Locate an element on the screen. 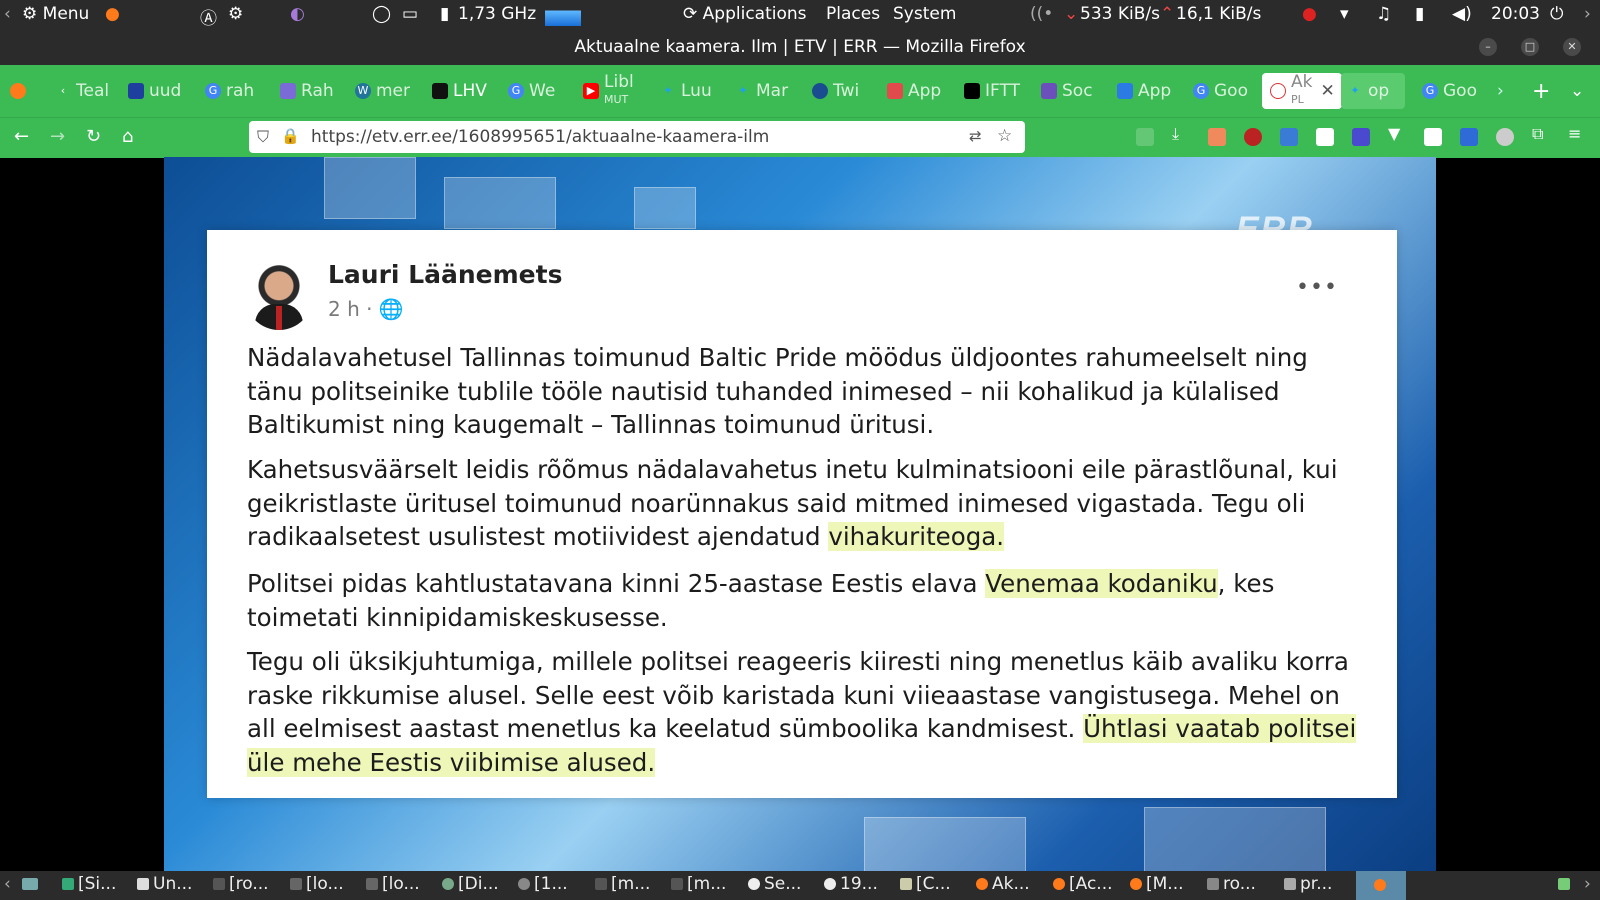  filter-icon: ▼ is located at coordinates (1397, 133).